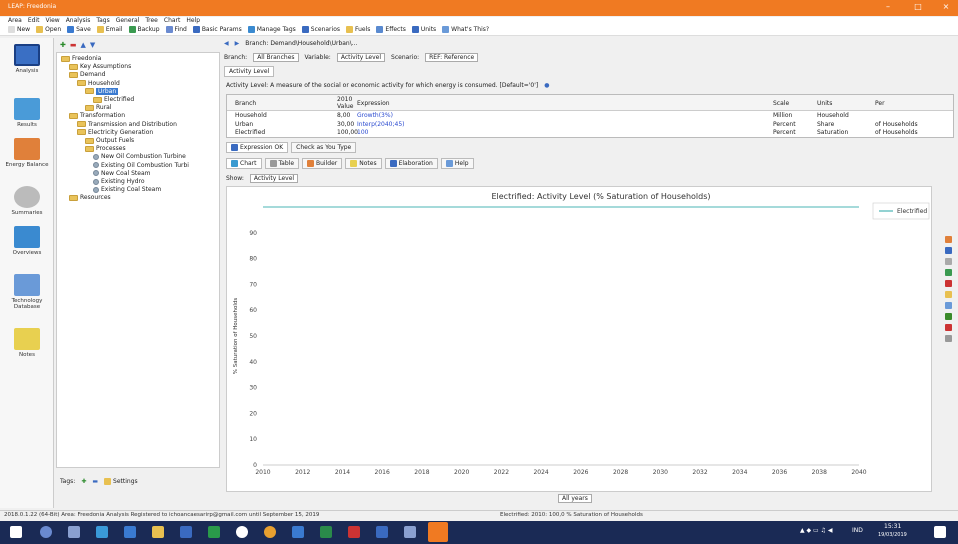  I want to click on notifications-icon, so click(940, 532).